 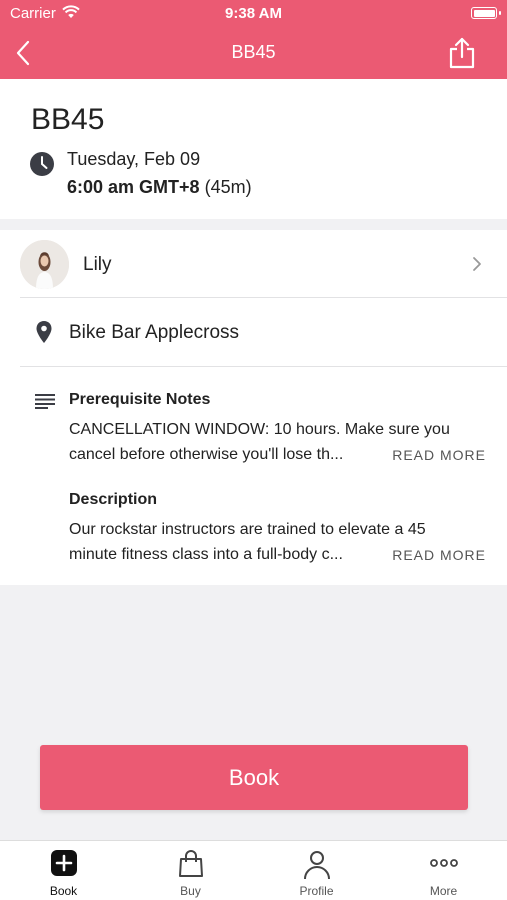 What do you see at coordinates (42, 164) in the screenshot?
I see `clock-icon` at bounding box center [42, 164].